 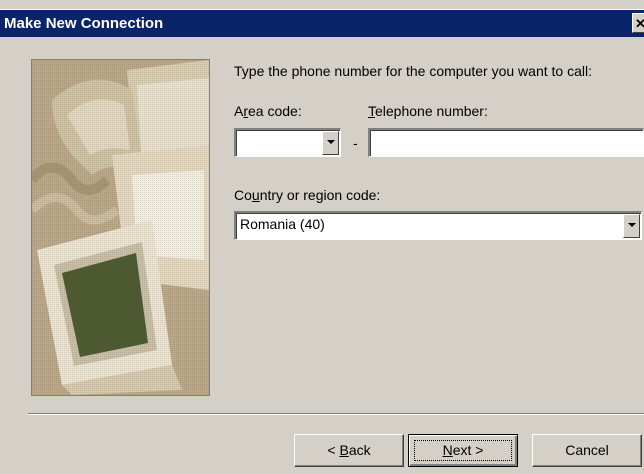 I want to click on back-button: < Back, so click(x=349, y=450).